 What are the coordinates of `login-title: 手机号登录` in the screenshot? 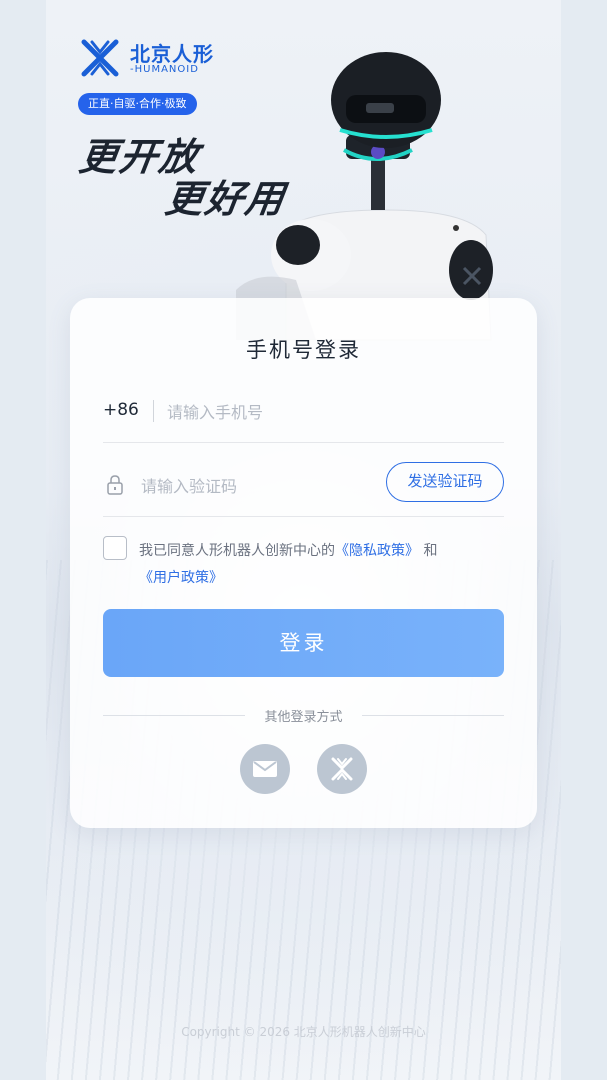 It's located at (303, 350).